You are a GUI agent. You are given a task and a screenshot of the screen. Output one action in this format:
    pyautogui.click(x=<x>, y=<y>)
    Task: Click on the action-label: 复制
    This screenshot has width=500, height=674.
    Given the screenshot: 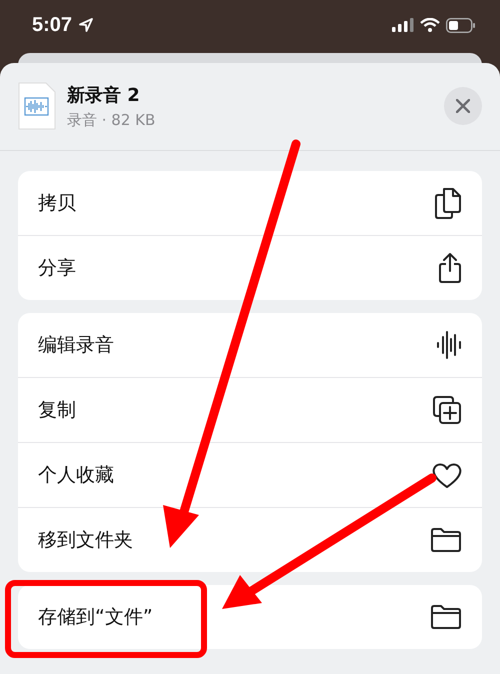 What is the action you would take?
    pyautogui.click(x=57, y=410)
    